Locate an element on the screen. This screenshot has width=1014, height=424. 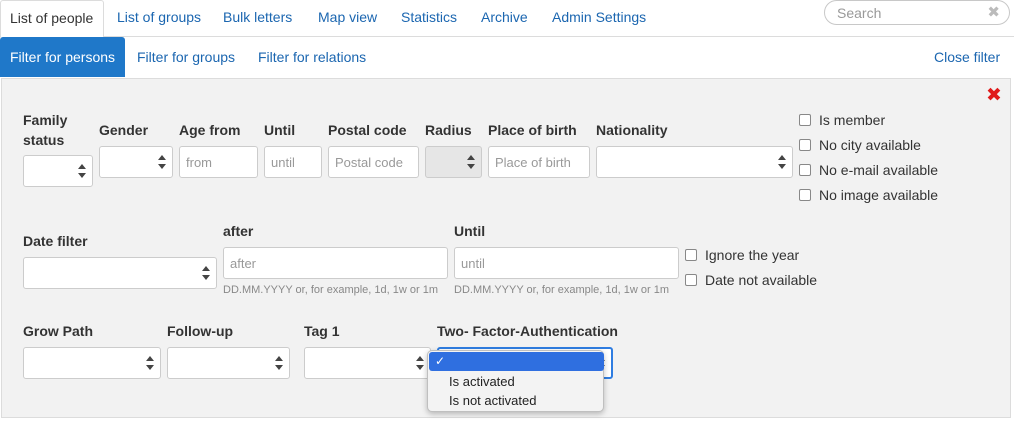
nationality-select is located at coordinates (694, 162).